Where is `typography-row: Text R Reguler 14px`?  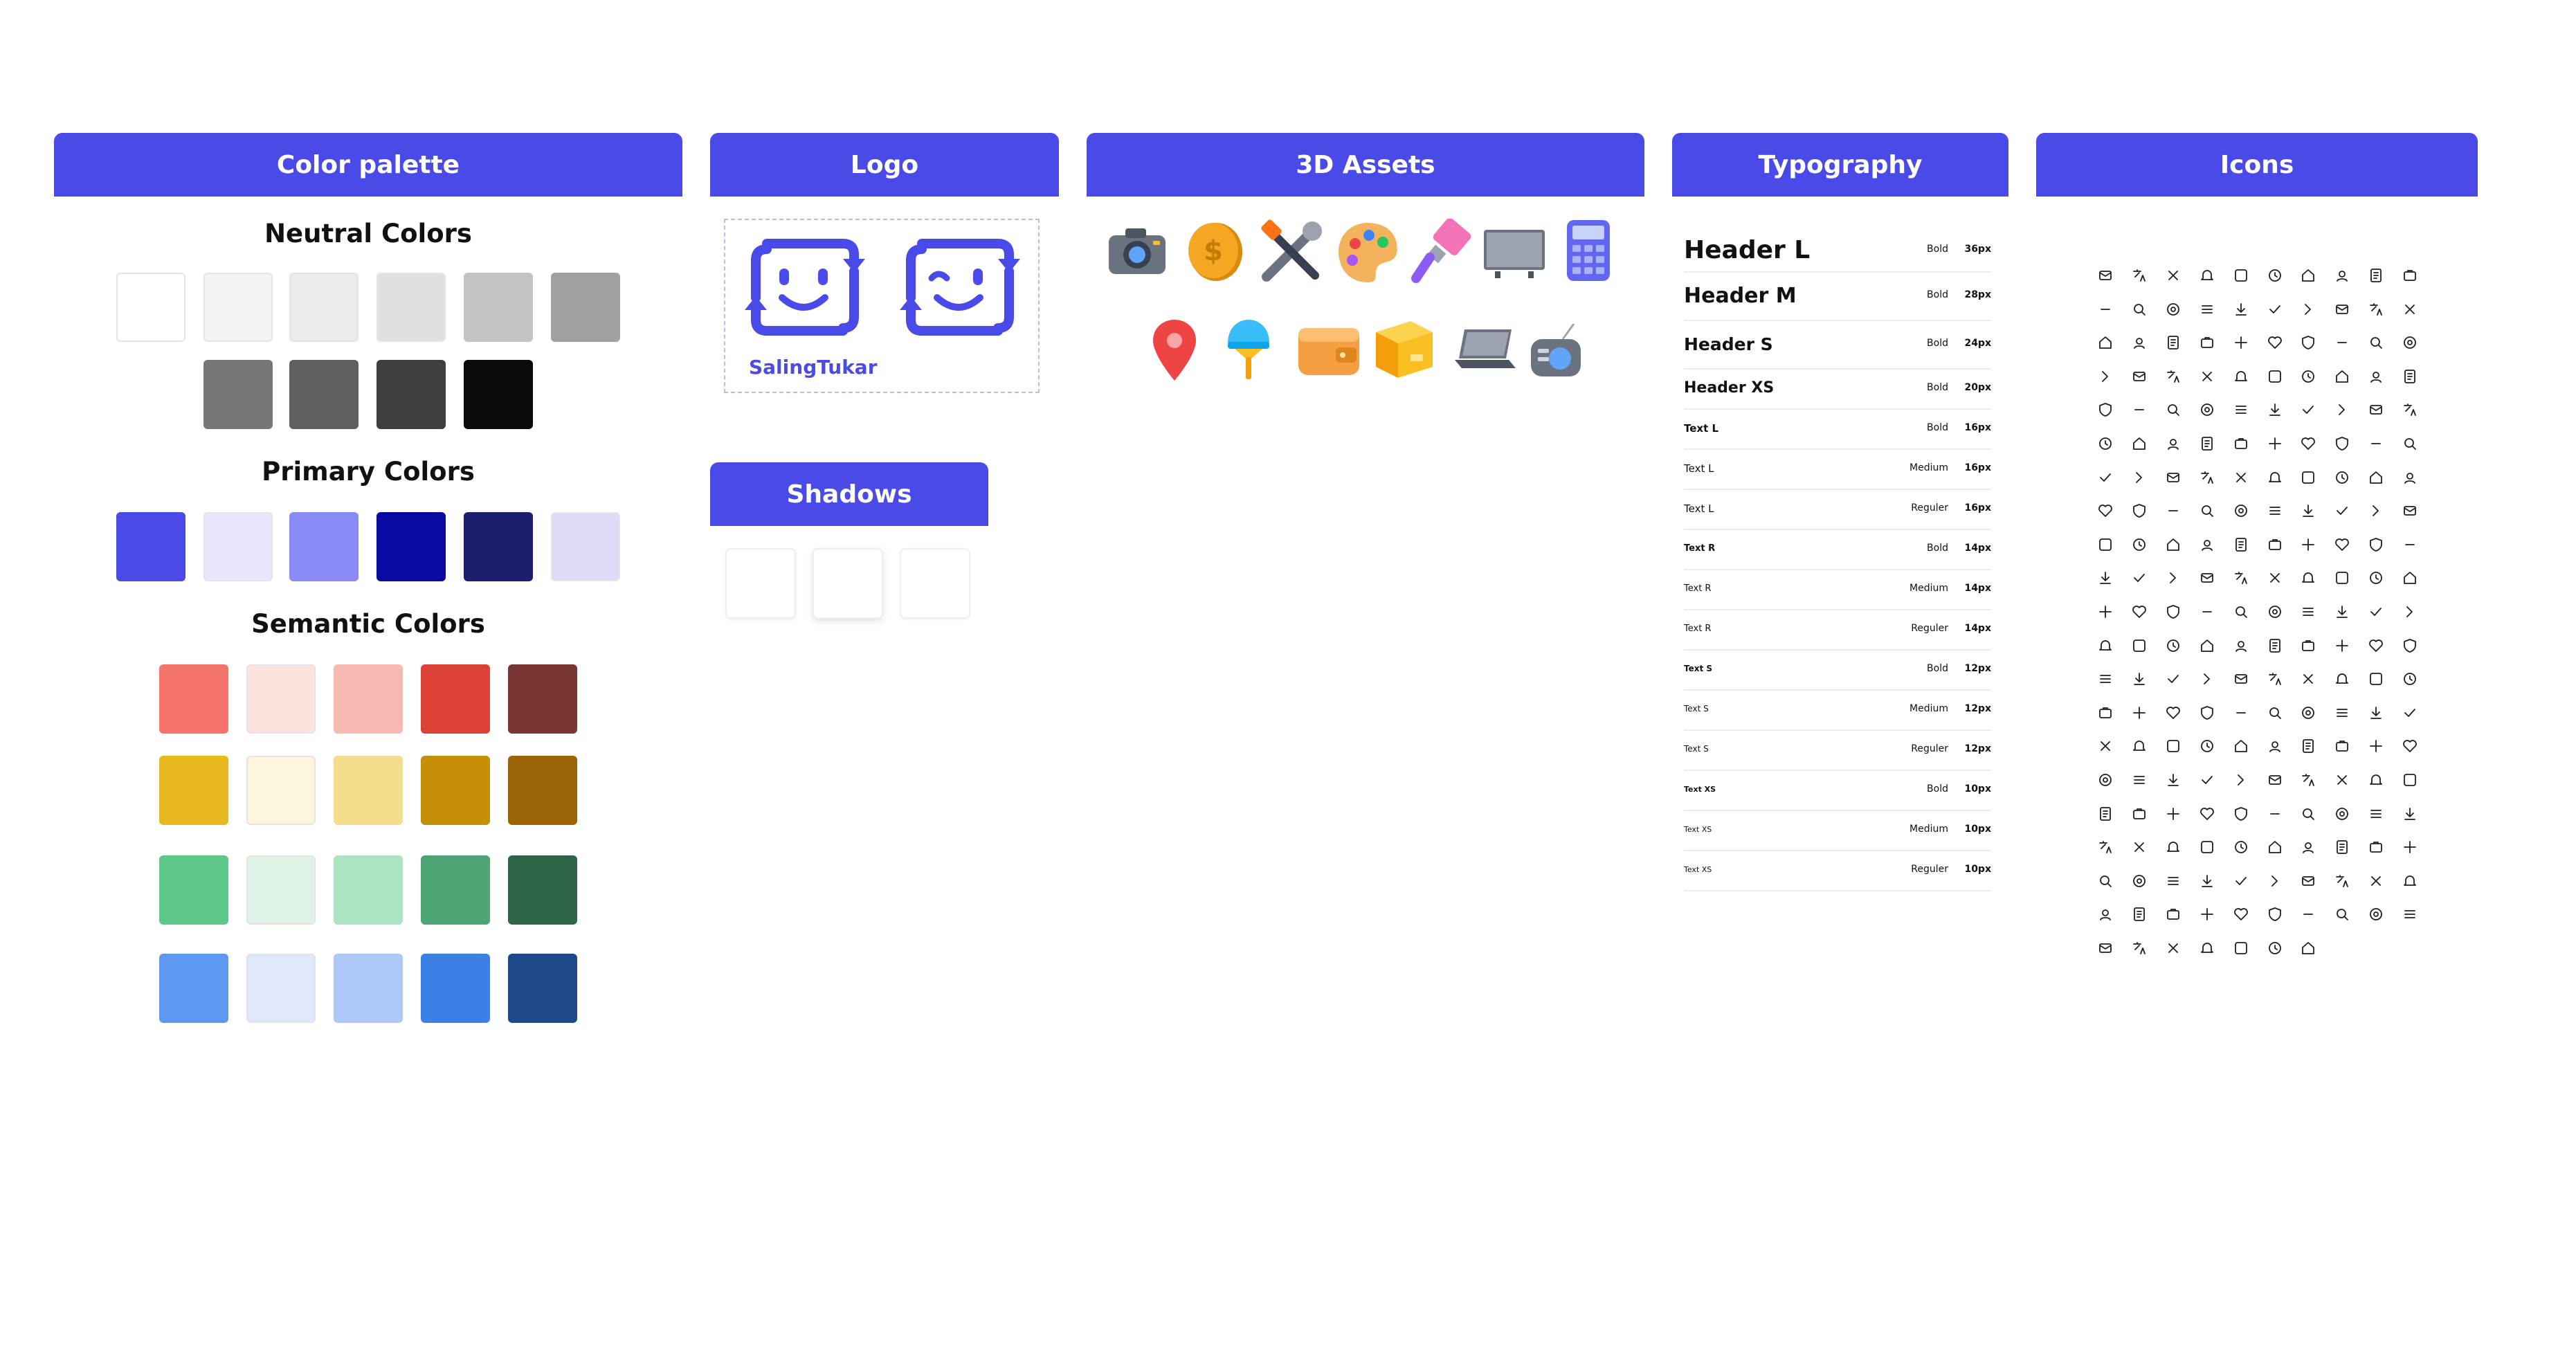
typography-row: Text R Reguler 14px is located at coordinates (1837, 630).